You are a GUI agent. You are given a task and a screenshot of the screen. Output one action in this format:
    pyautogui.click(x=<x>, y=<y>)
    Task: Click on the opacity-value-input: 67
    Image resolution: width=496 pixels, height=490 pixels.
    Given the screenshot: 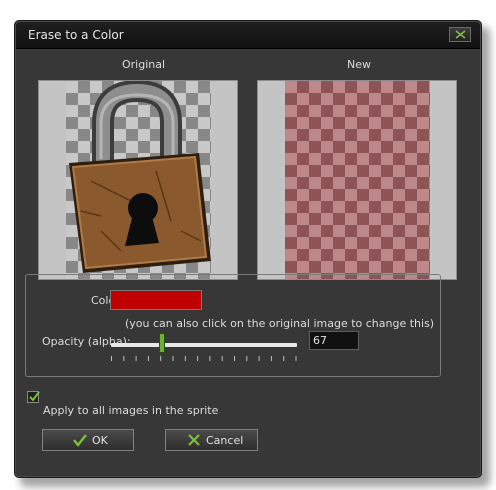 What is the action you would take?
    pyautogui.click(x=334, y=340)
    